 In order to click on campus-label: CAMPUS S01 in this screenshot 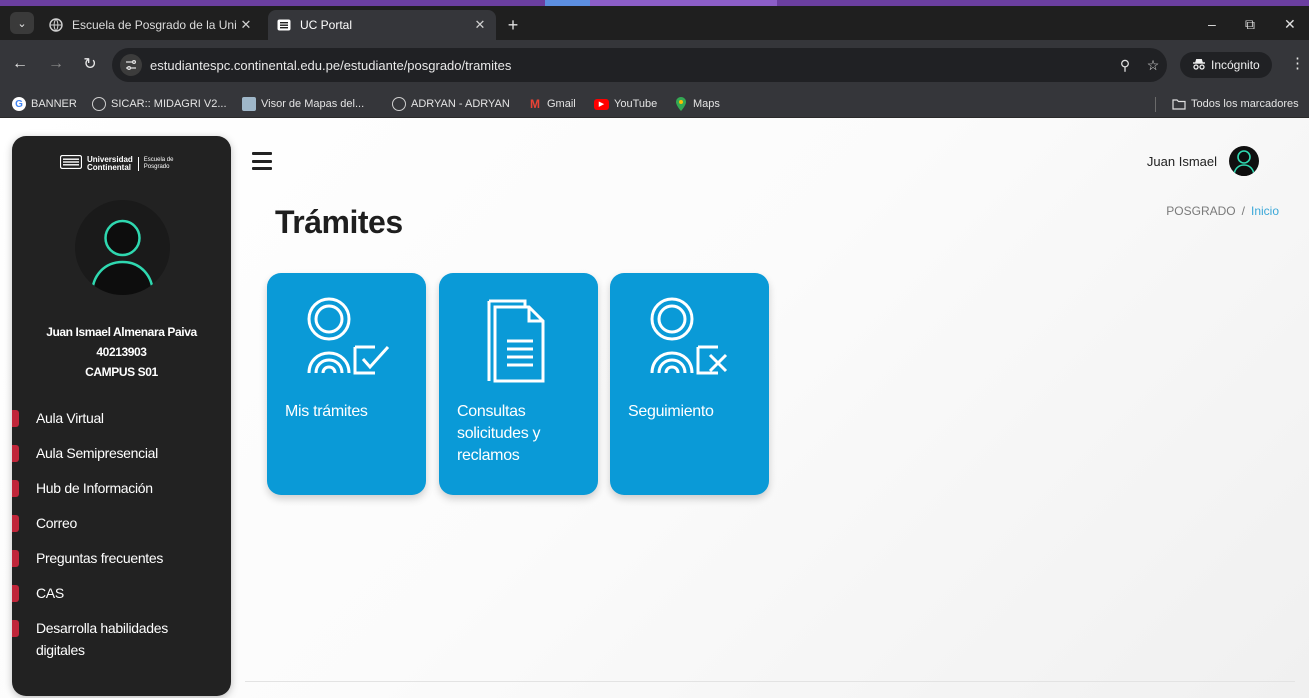, I will do `click(121, 372)`.